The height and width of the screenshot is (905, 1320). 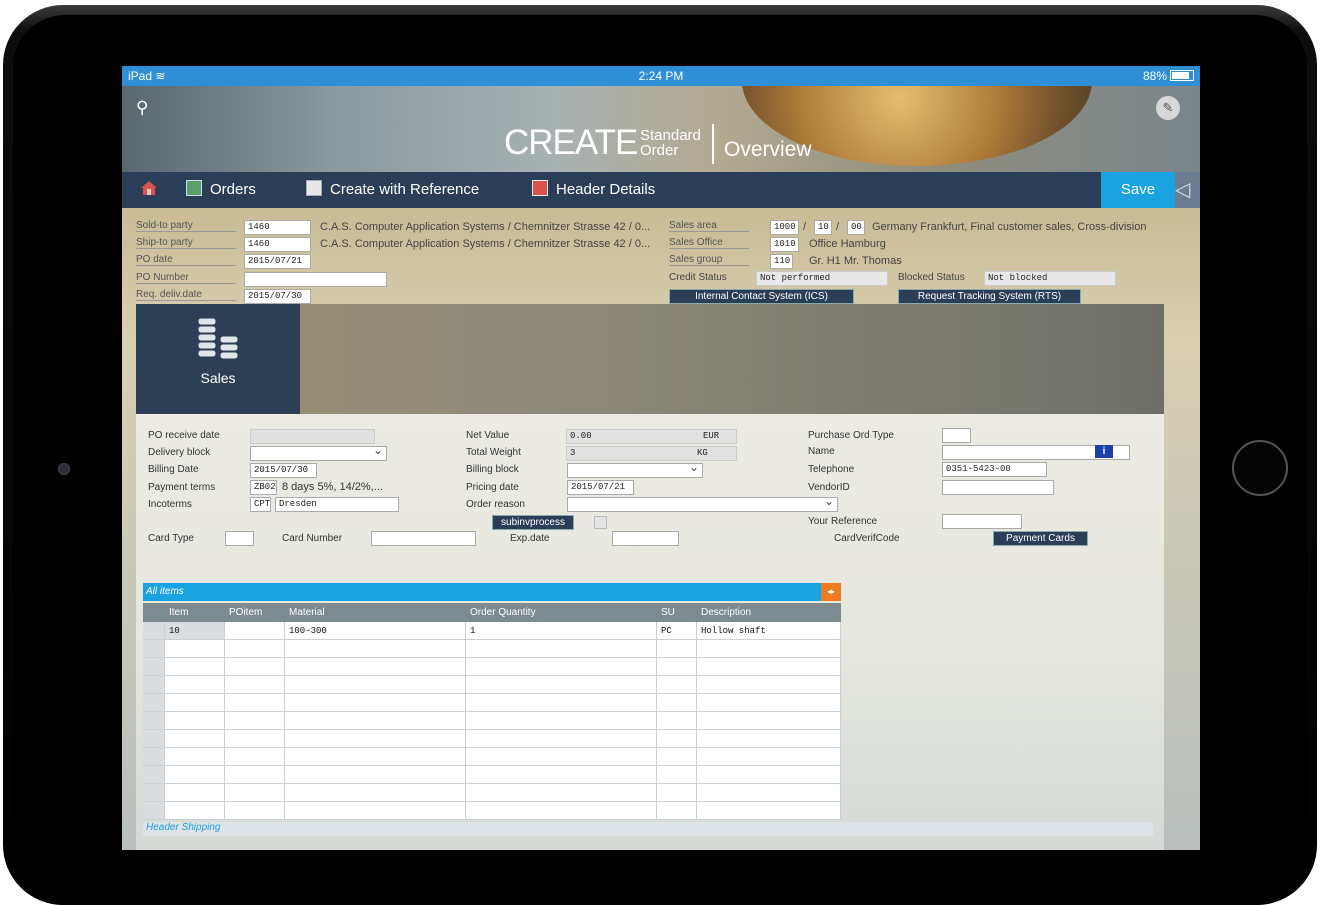 I want to click on ship-to-input: 1460, so click(x=277, y=244).